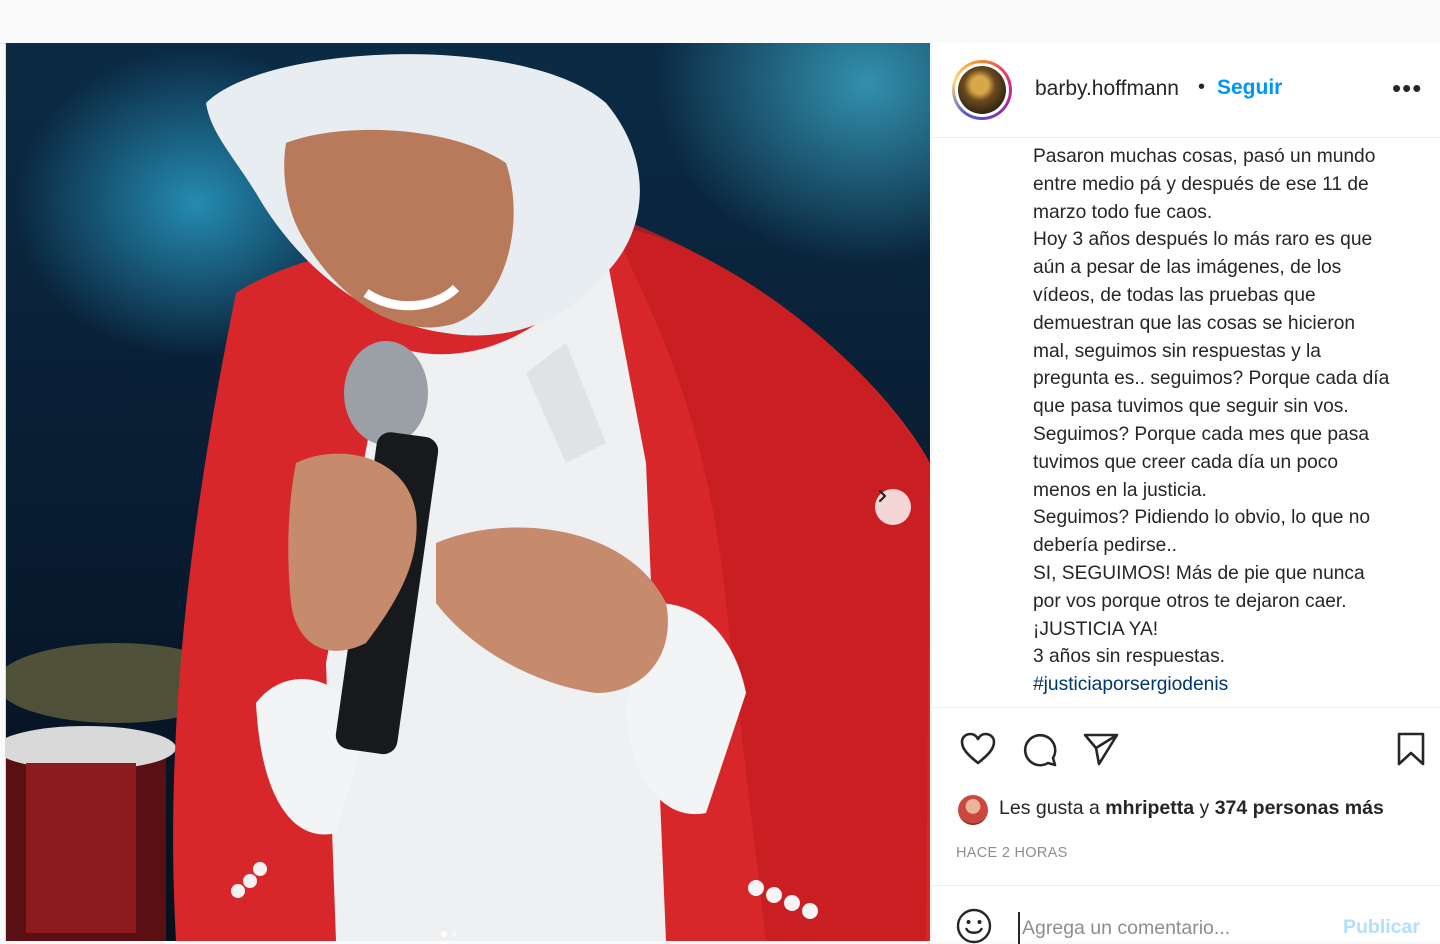  Describe the element at coordinates (1407, 88) in the screenshot. I see `more-options-icon: •••` at that location.